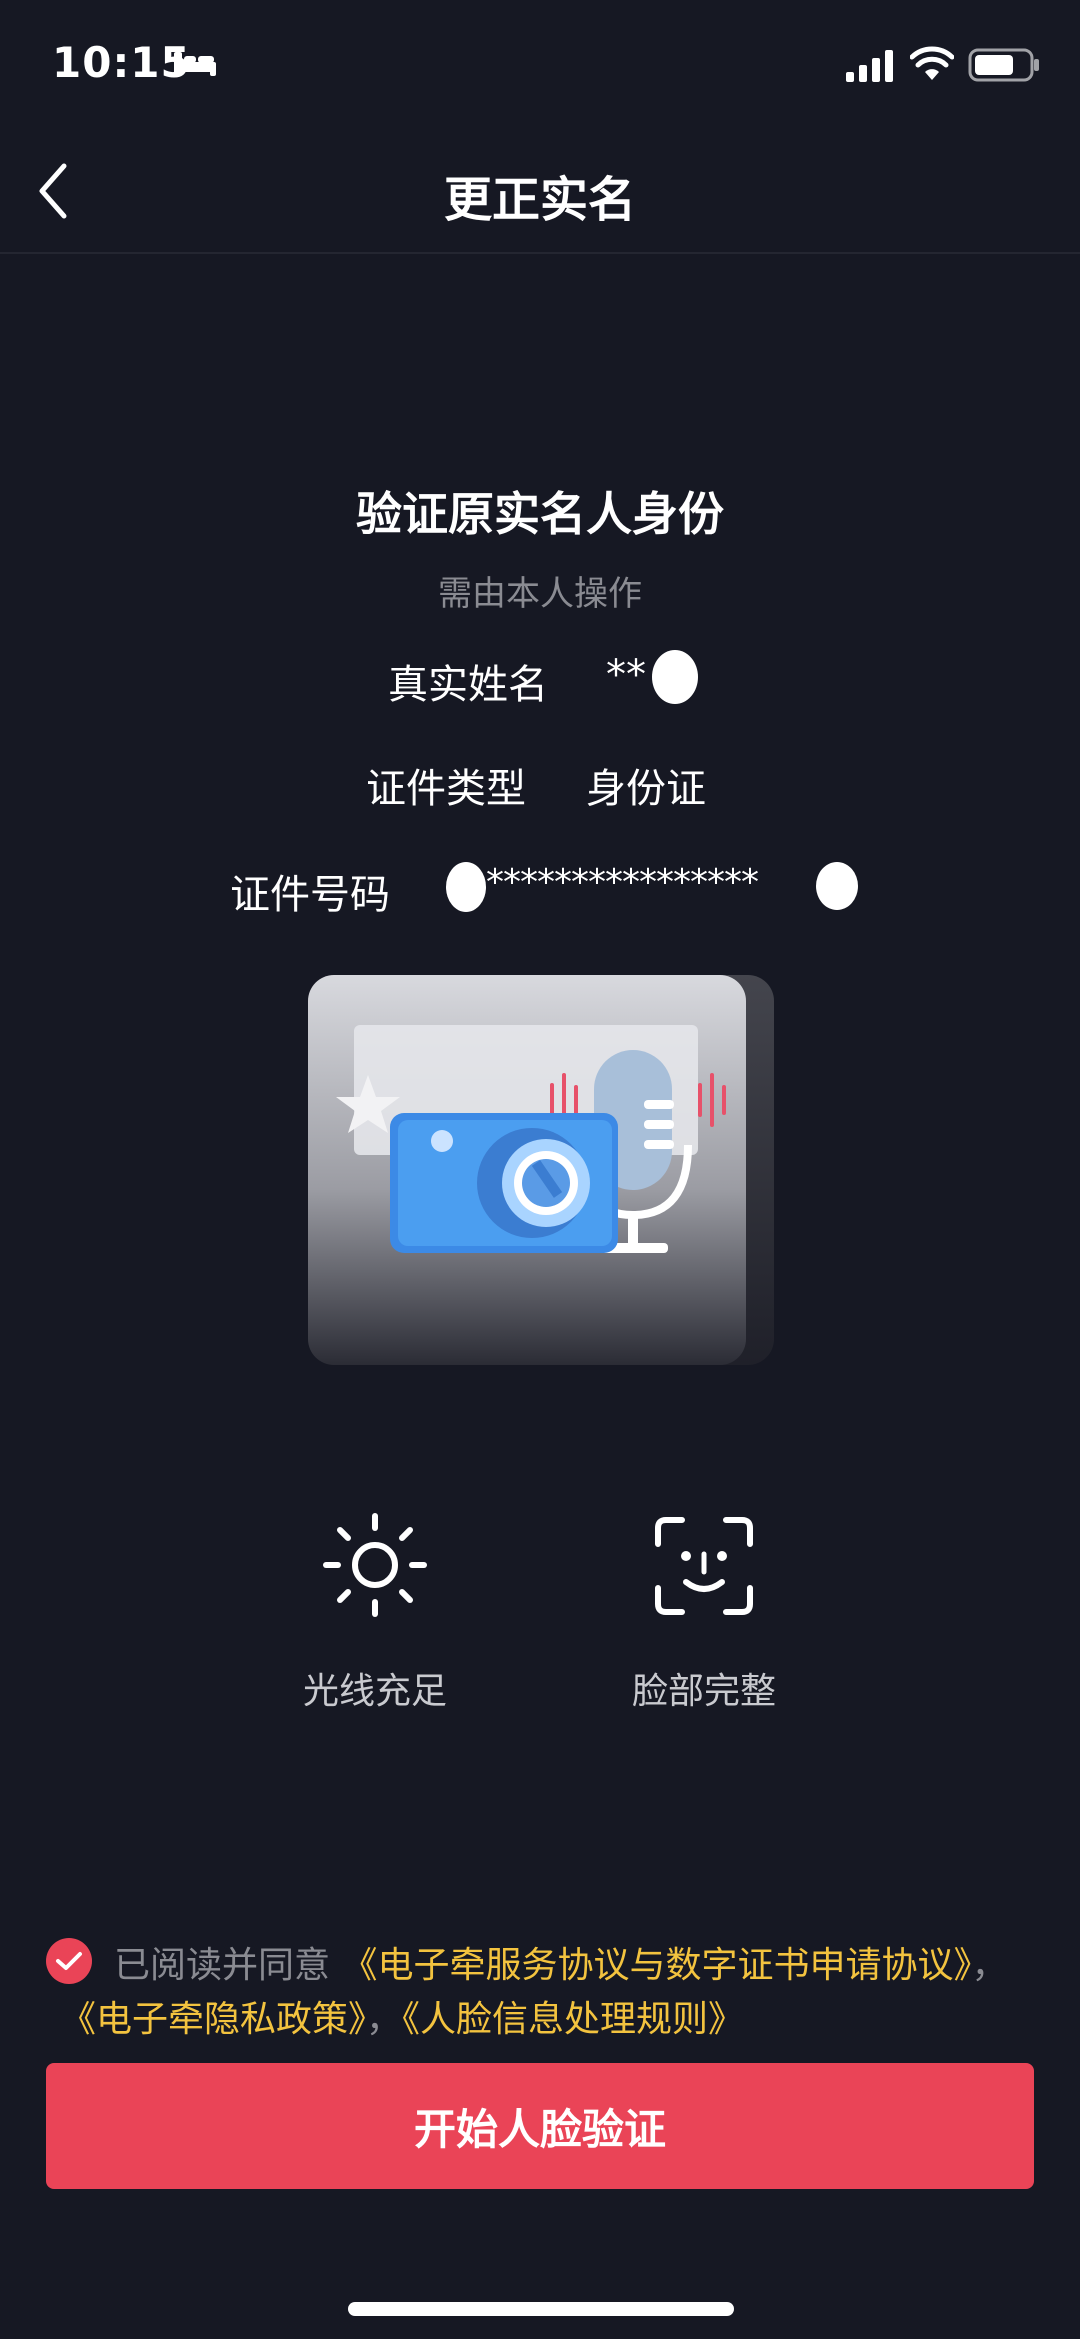  What do you see at coordinates (932, 63) in the screenshot?
I see `wifi-icon` at bounding box center [932, 63].